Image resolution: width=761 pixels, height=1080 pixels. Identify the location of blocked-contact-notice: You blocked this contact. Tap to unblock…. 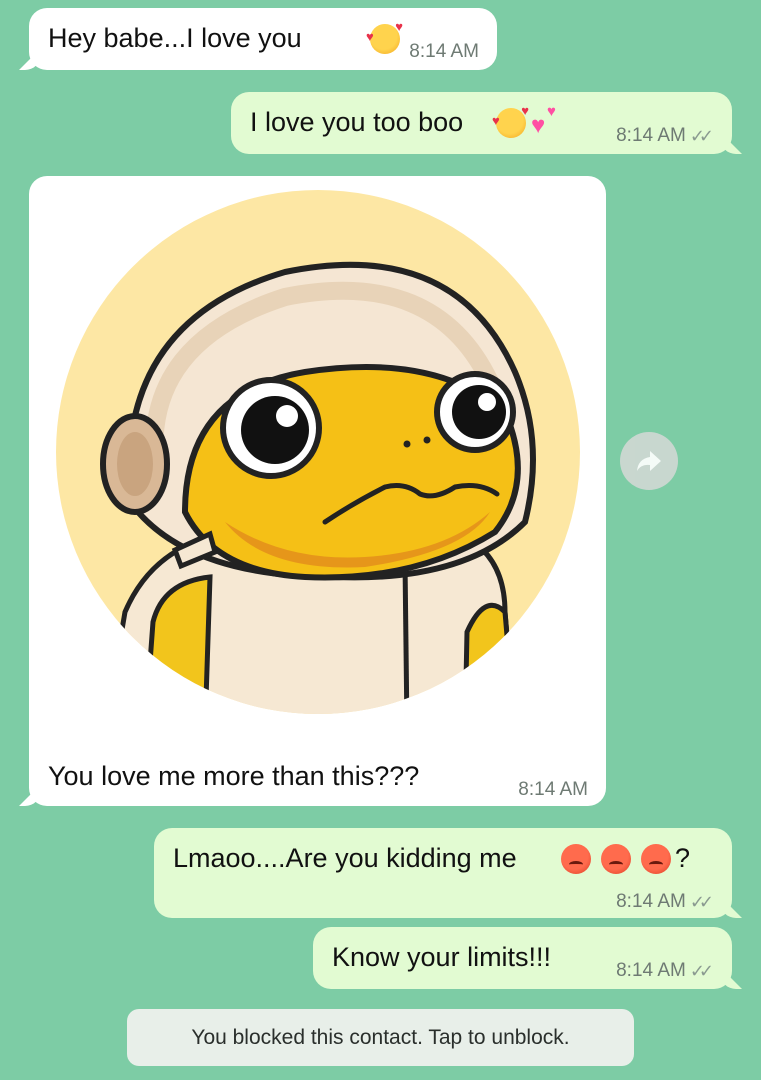
(380, 1037).